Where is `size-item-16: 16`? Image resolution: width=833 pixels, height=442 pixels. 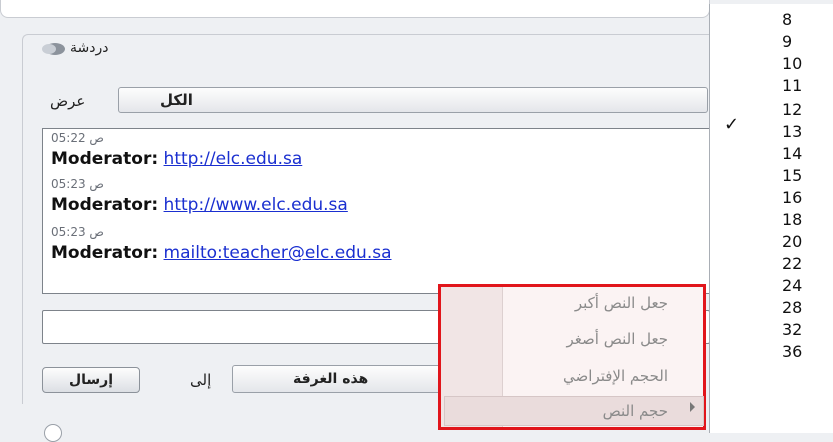
size-item-16: 16 is located at coordinates (802, 198).